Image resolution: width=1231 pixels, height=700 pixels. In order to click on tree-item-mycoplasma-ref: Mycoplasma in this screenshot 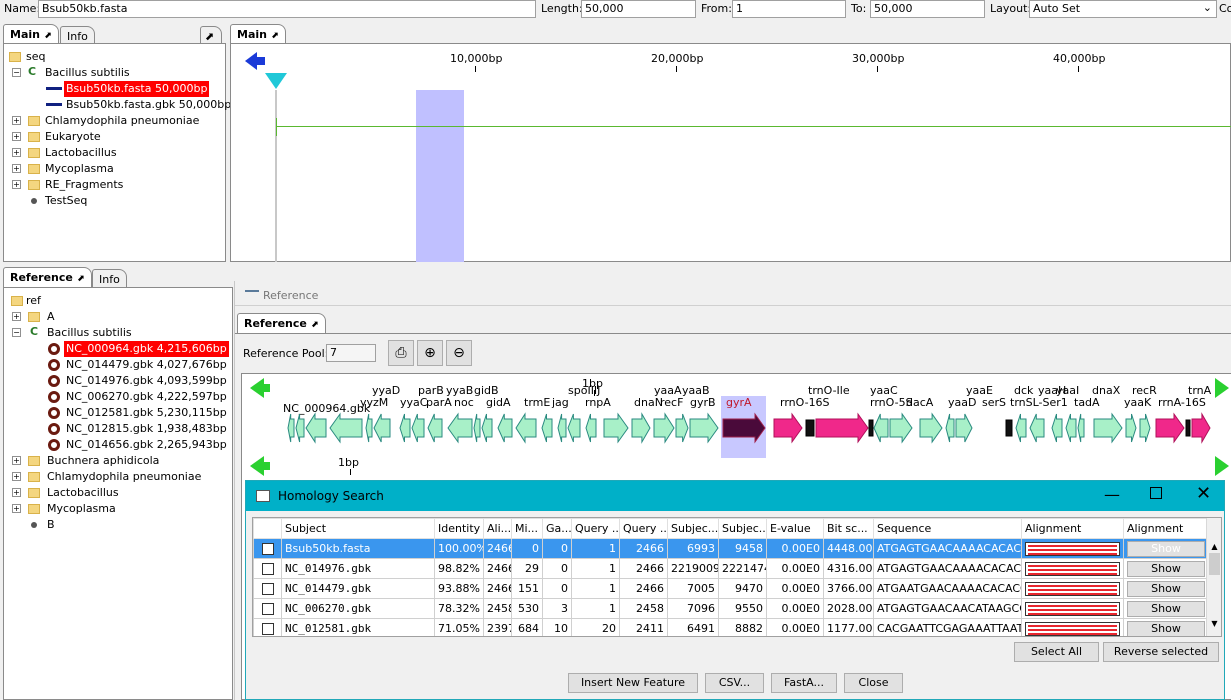, I will do `click(81, 509)`.